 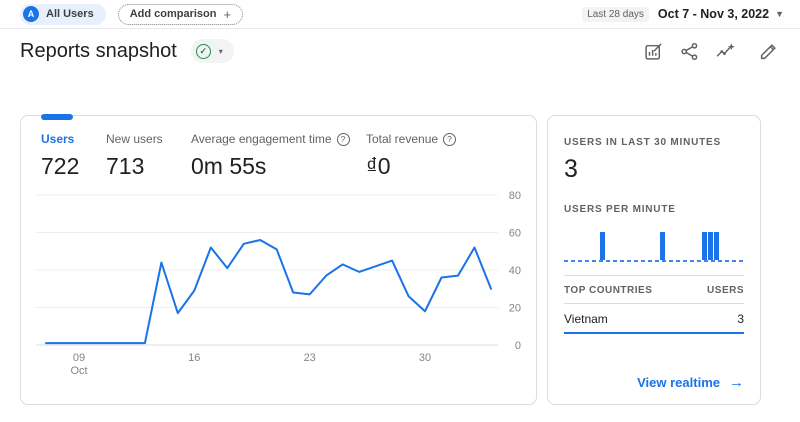 What do you see at coordinates (713, 14) in the screenshot?
I see `date-range-label: Oct 7 - Nov 3, 2022` at bounding box center [713, 14].